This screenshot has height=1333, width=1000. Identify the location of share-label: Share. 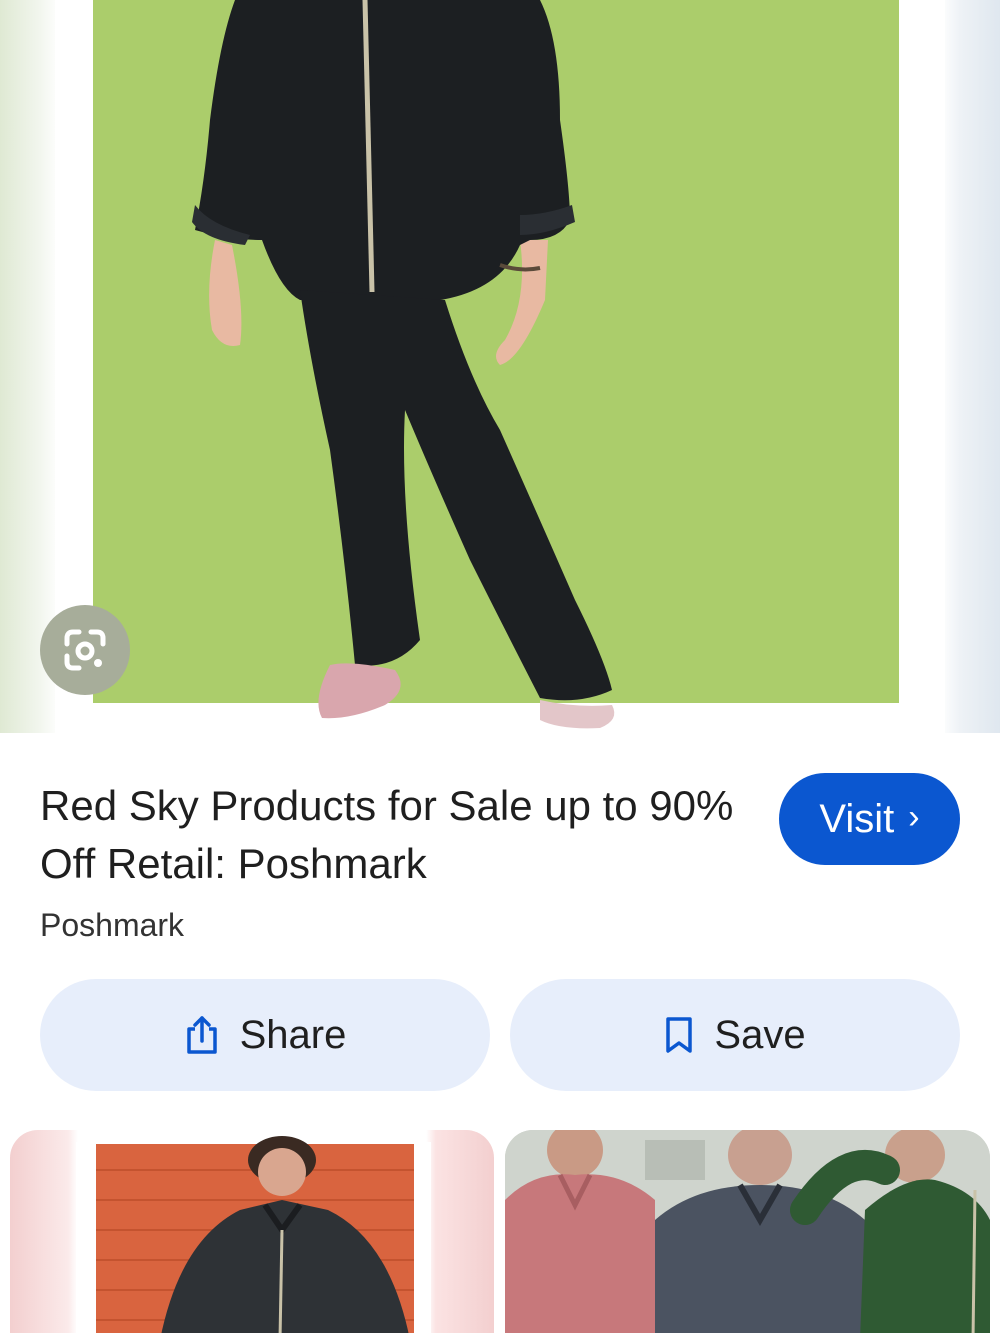
(293, 1034).